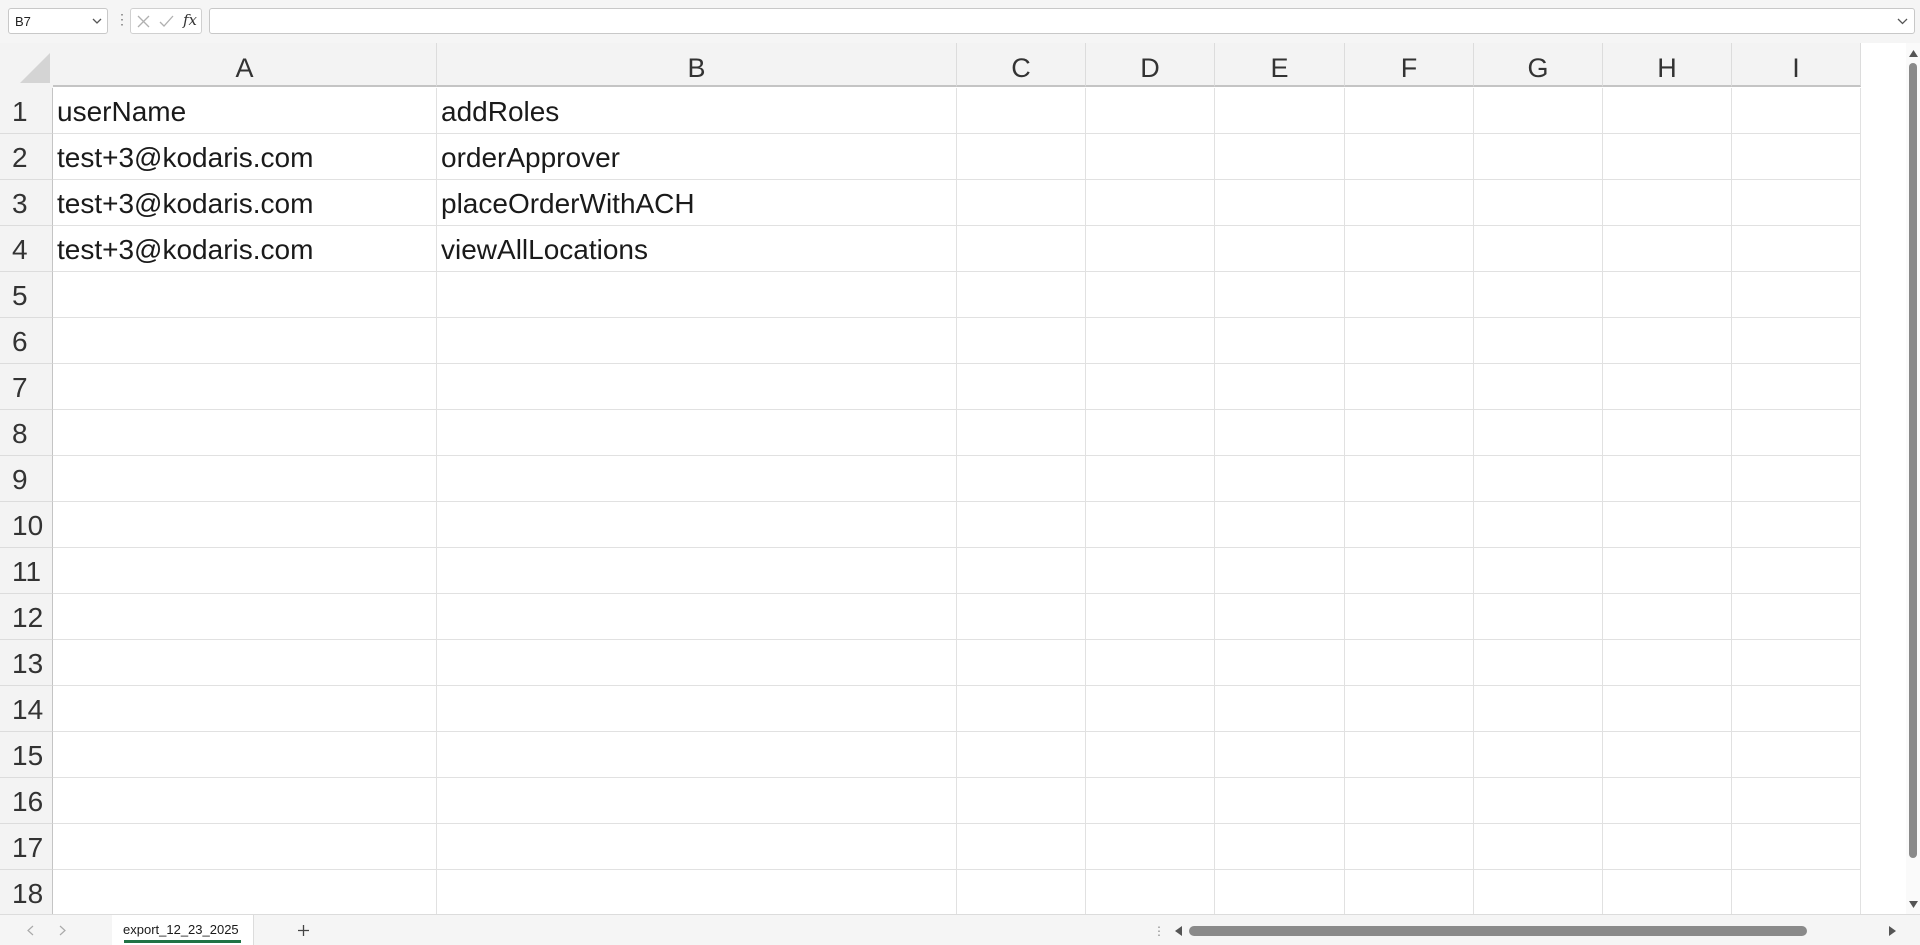 Image resolution: width=1920 pixels, height=945 pixels. Describe the element at coordinates (1667, 617) in the screenshot. I see `cell-h12` at that location.